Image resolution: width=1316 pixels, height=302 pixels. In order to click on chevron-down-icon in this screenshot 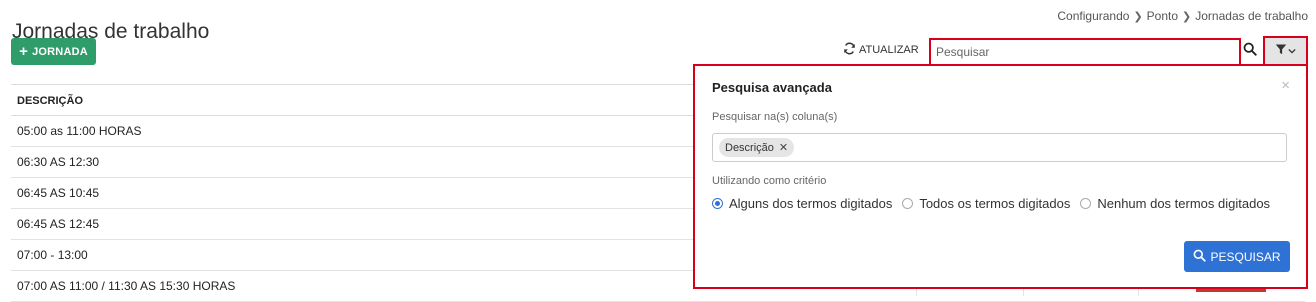, I will do `click(1292, 51)`.